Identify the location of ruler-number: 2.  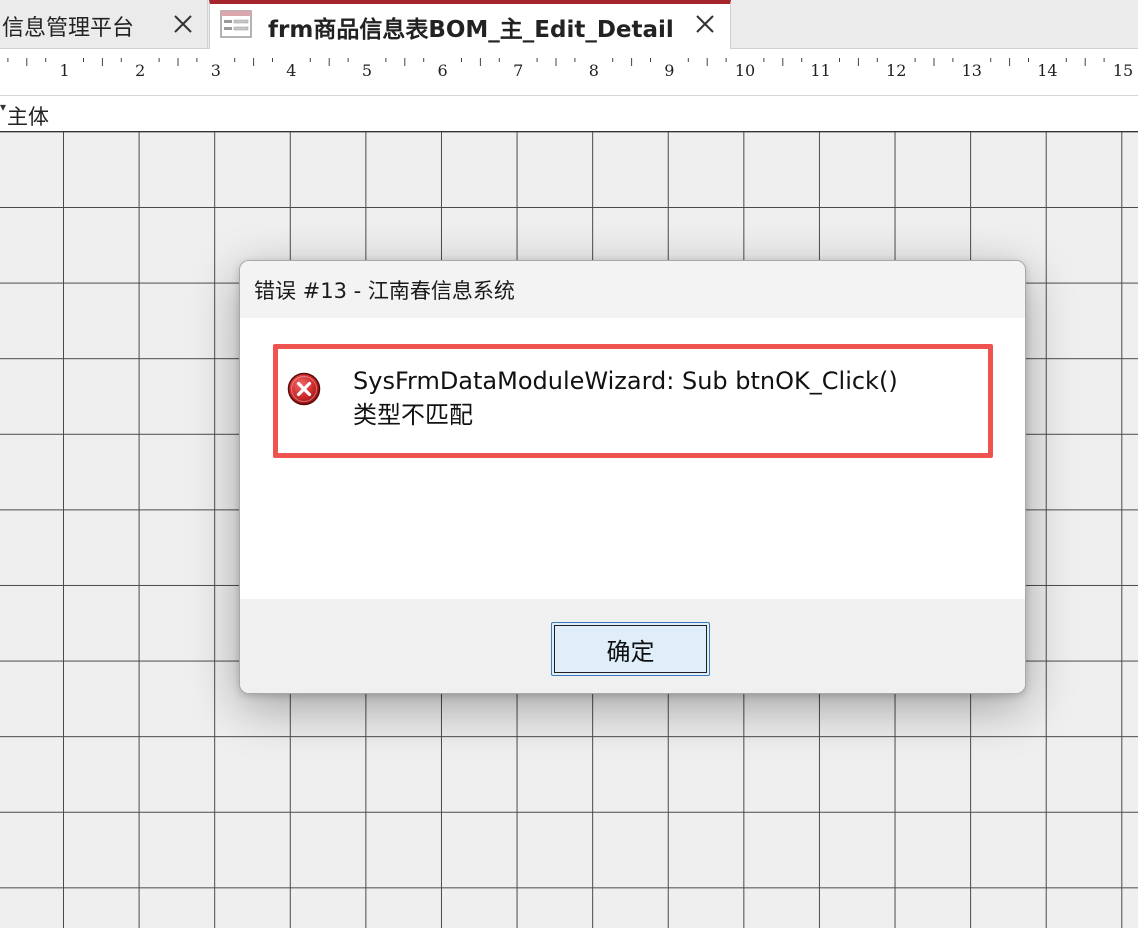
(140, 70).